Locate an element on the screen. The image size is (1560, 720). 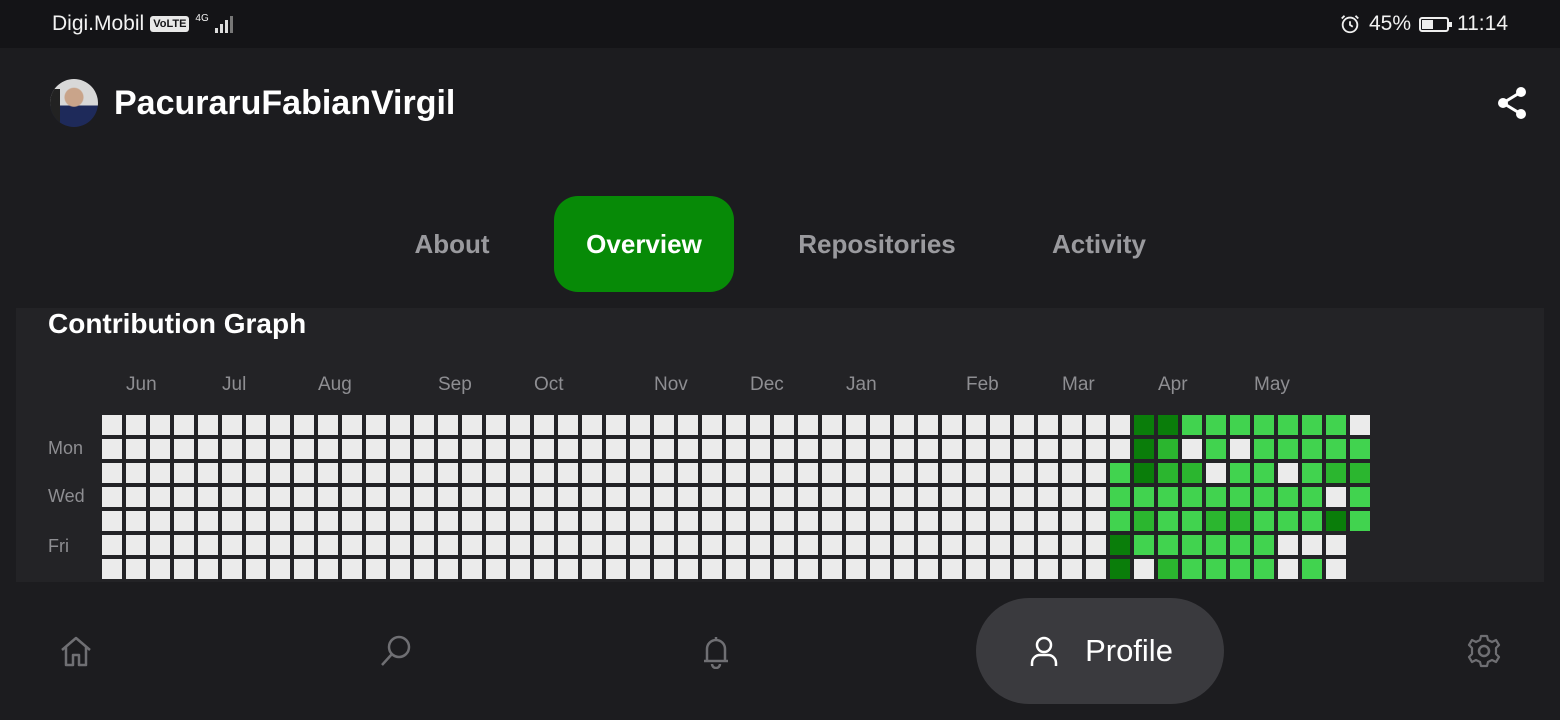
tab-repositories: Repositories is located at coordinates (877, 244).